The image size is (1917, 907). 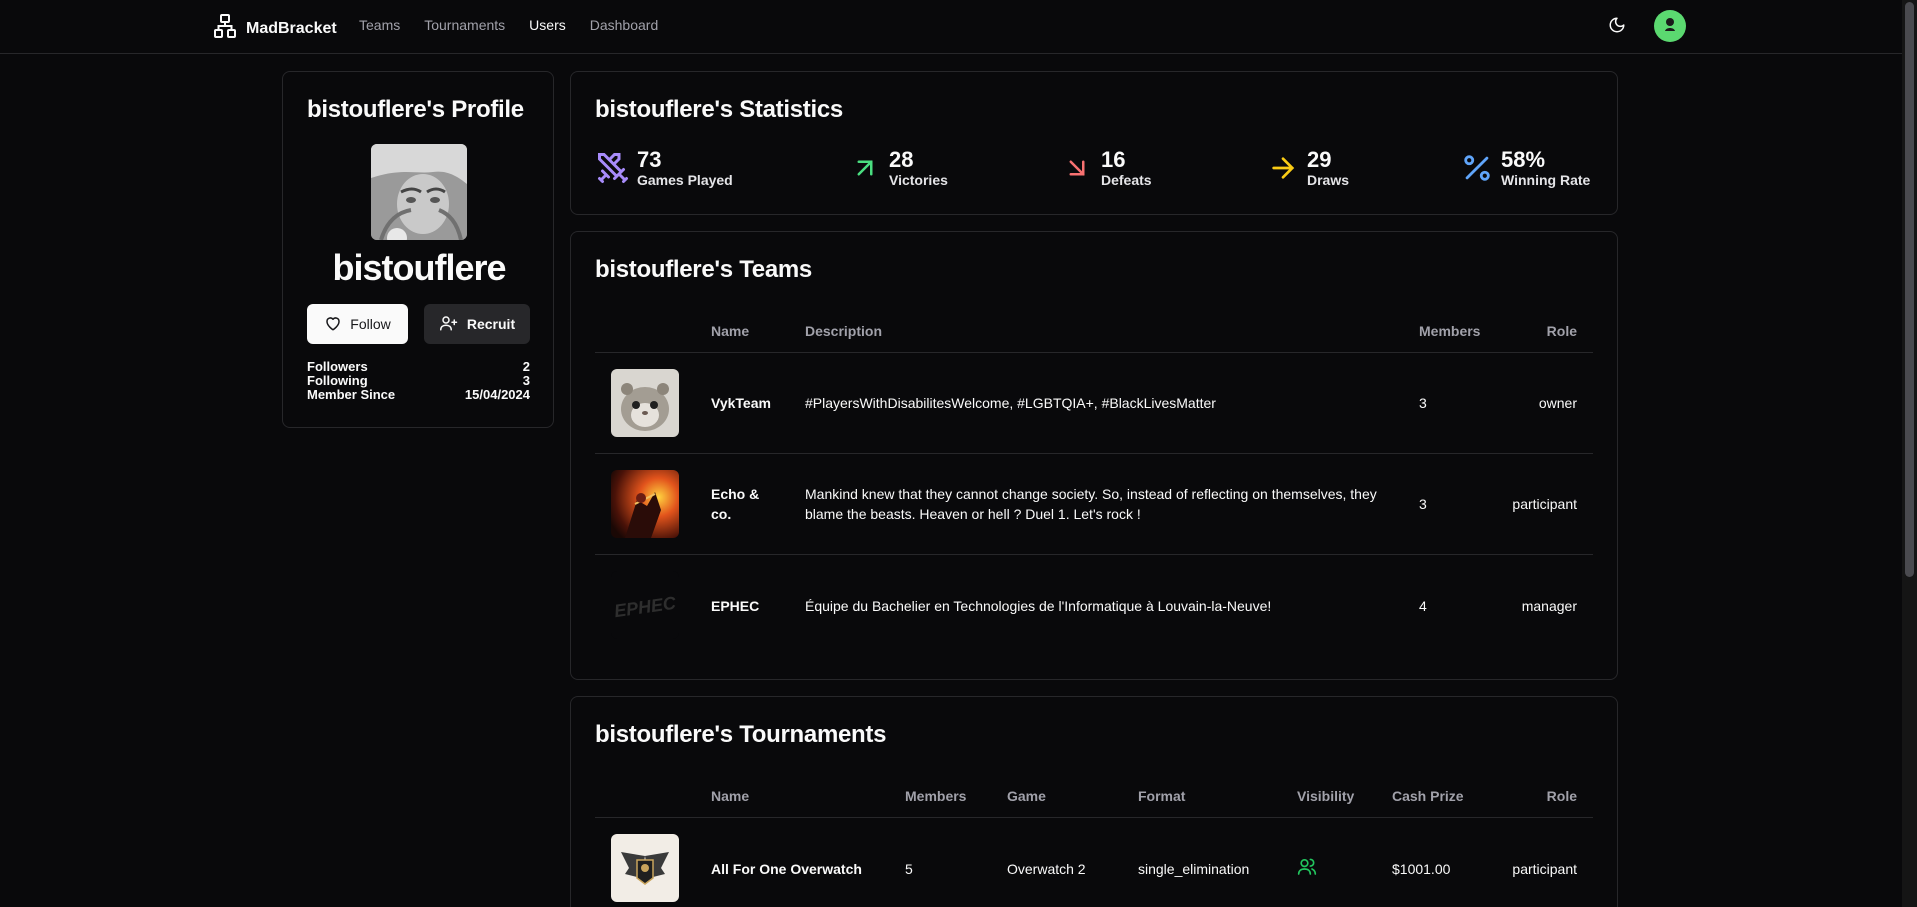 What do you see at coordinates (526, 380) in the screenshot?
I see `following-value: 3` at bounding box center [526, 380].